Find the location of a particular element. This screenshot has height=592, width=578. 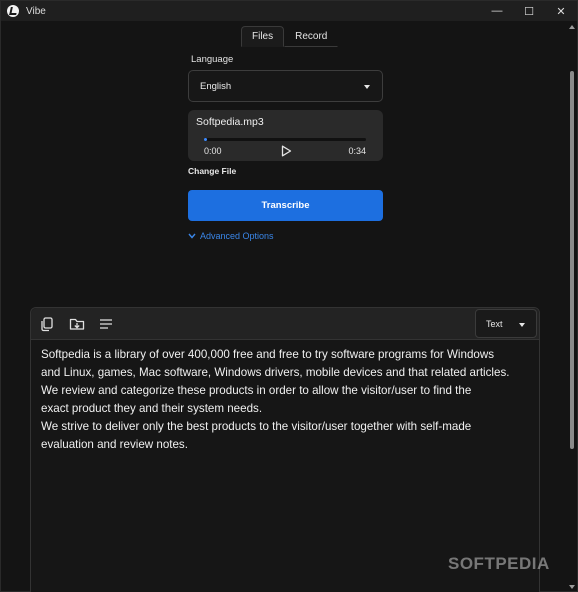

language-selected-value: English is located at coordinates (216, 86).